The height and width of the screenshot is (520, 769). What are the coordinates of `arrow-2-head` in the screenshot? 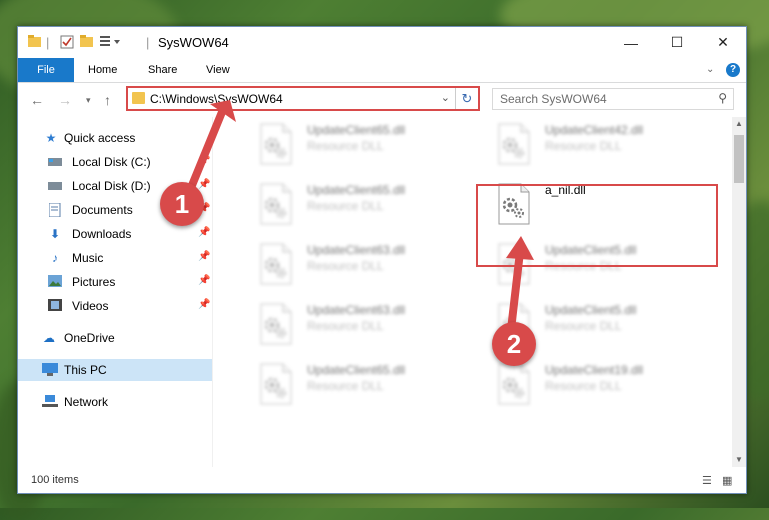 It's located at (520, 248).